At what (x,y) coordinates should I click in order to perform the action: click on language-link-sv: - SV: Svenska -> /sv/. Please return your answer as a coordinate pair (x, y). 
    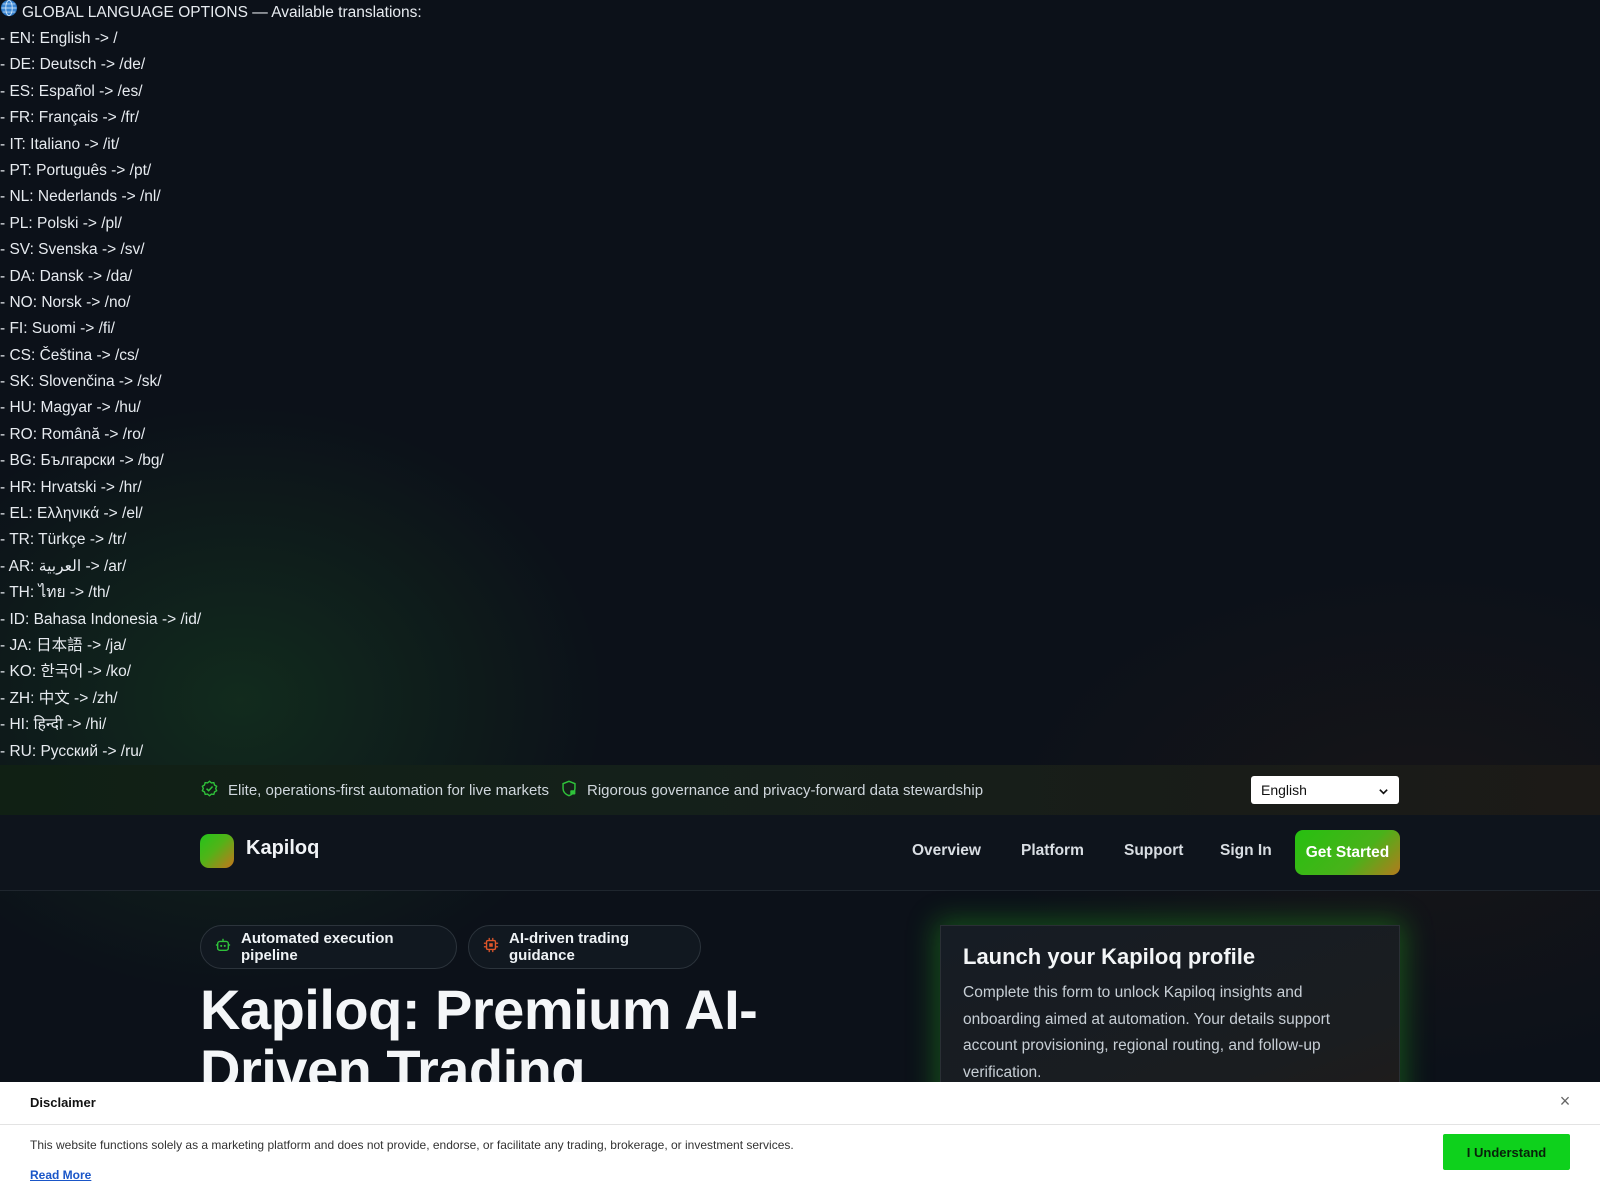
    Looking at the image, I should click on (211, 250).